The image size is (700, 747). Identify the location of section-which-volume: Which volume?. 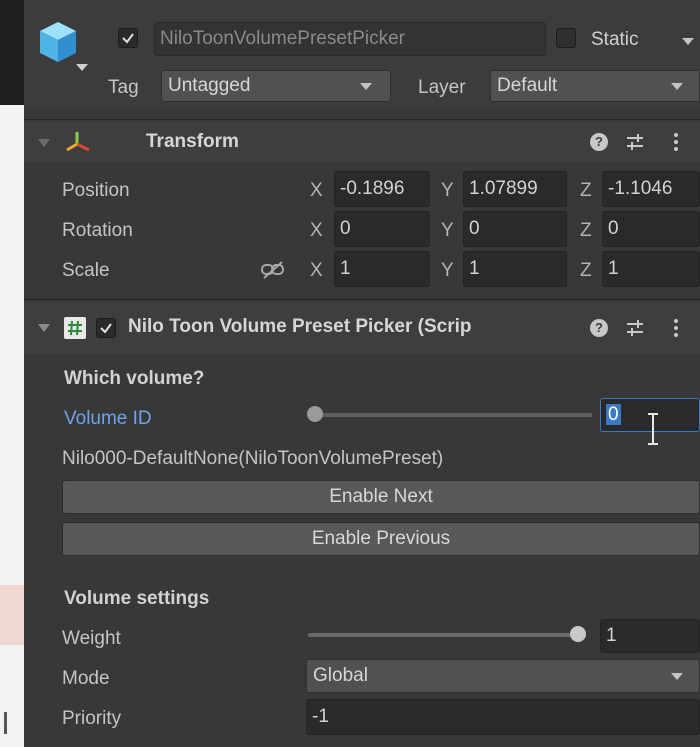
(134, 378).